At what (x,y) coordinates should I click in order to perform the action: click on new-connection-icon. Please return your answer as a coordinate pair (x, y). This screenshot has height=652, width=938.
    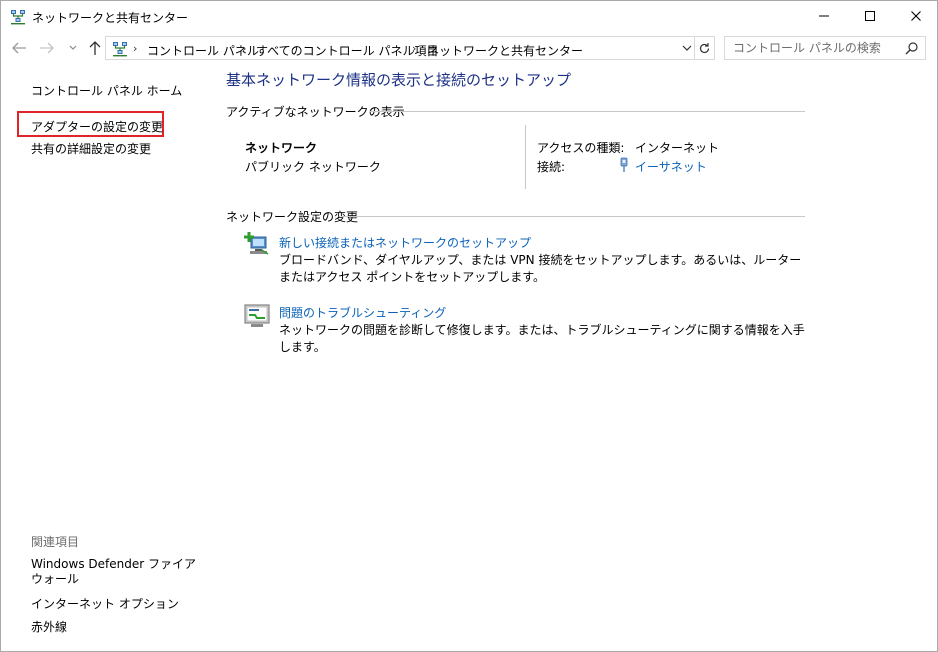
    Looking at the image, I should click on (256, 243).